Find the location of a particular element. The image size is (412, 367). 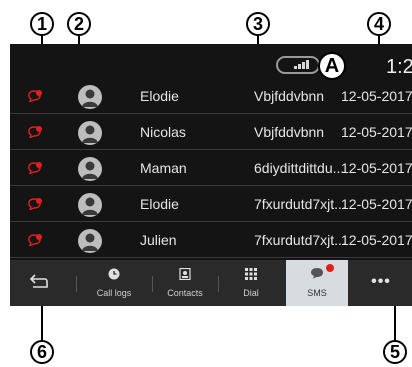

bottom-tab-bar: Call logs Contacts Dial SMS ••• is located at coordinates (211, 283).